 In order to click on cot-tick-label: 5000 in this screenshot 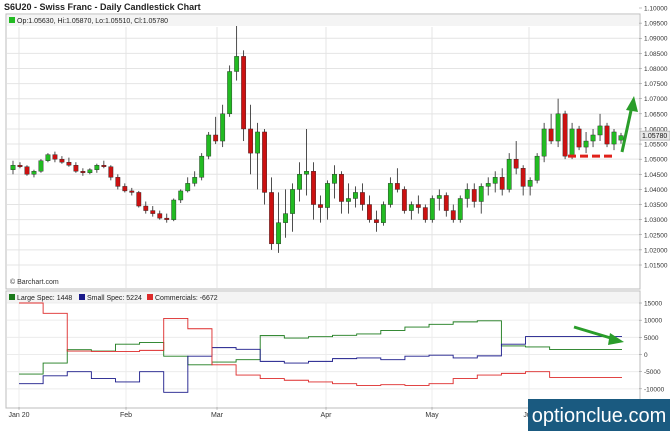, I will do `click(651, 338)`.